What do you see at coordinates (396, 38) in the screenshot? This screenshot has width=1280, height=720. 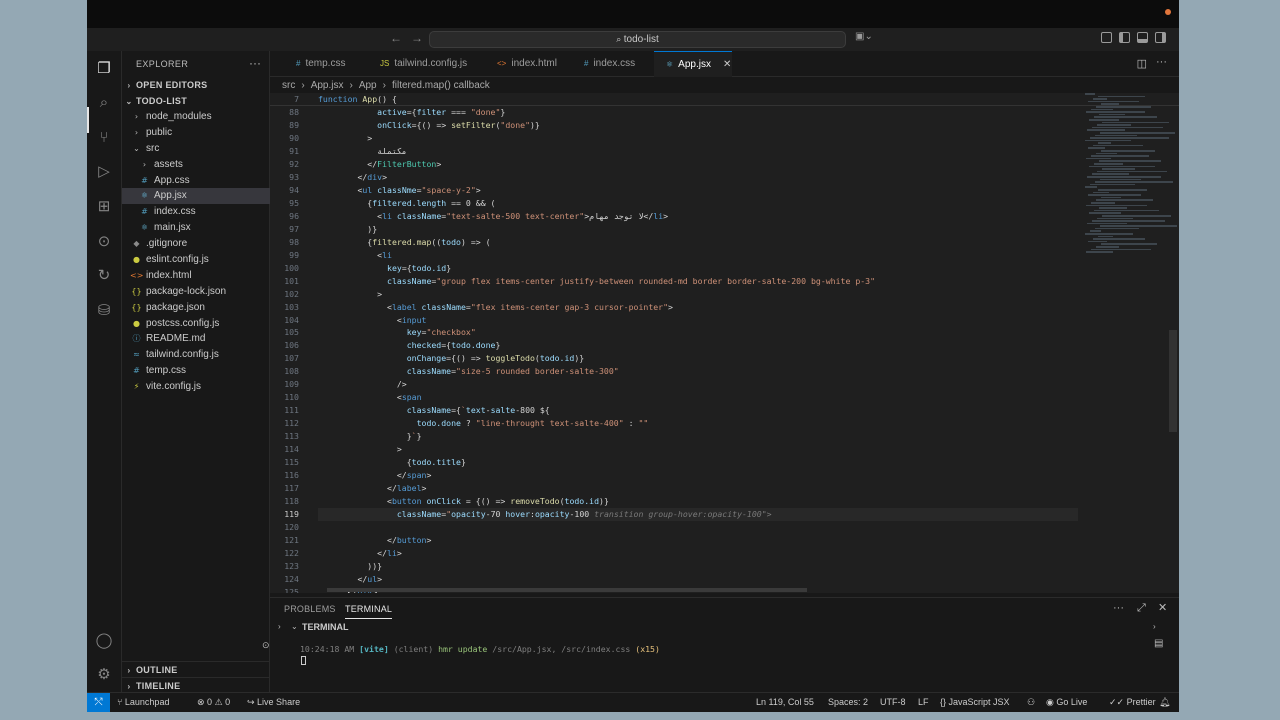 I see `back-arrow-icon: ←` at bounding box center [396, 38].